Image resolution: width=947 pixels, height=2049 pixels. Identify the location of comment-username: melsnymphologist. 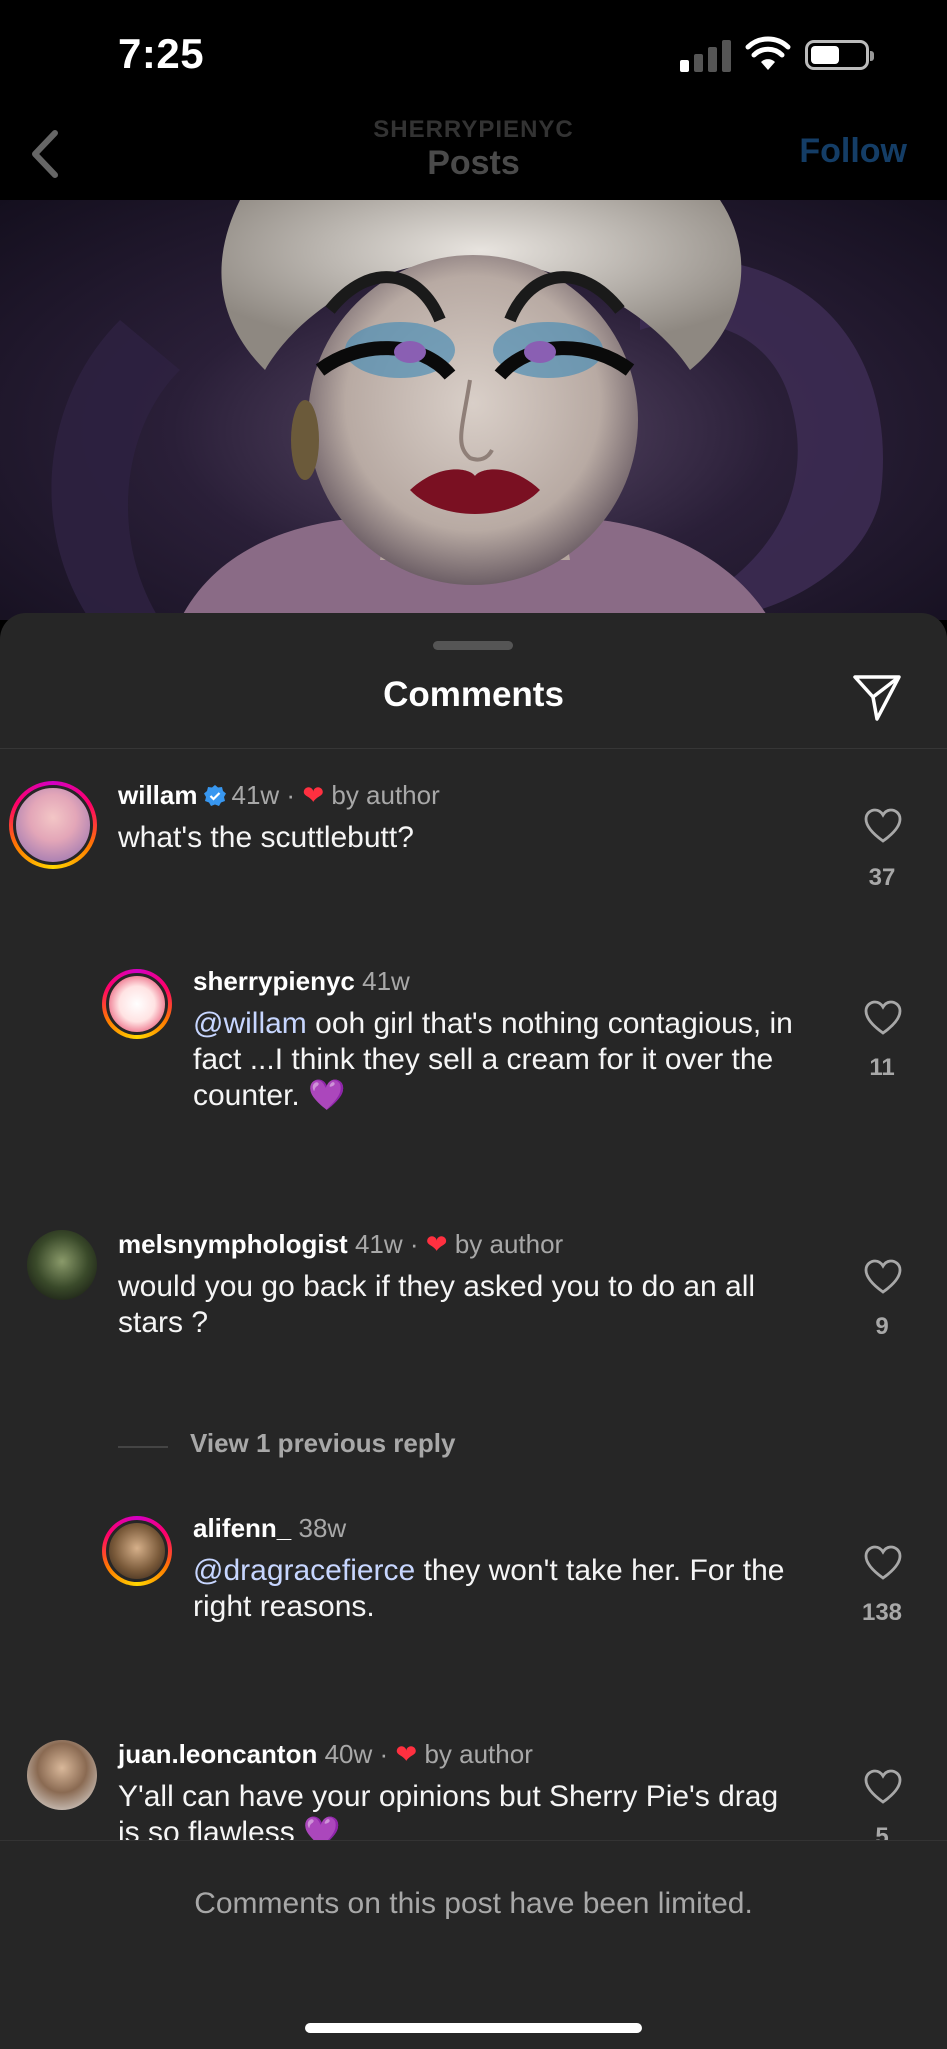
(233, 1244).